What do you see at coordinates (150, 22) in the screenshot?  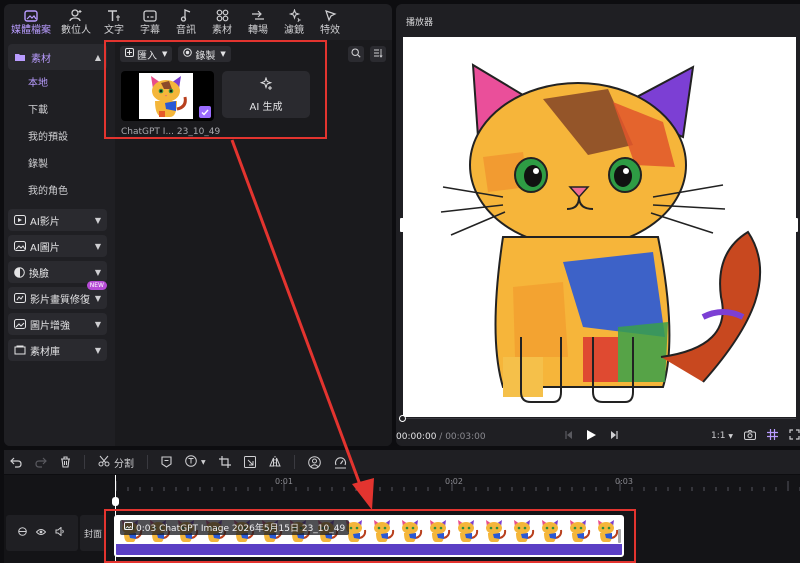 I see `tab-caption: 字幕` at bounding box center [150, 22].